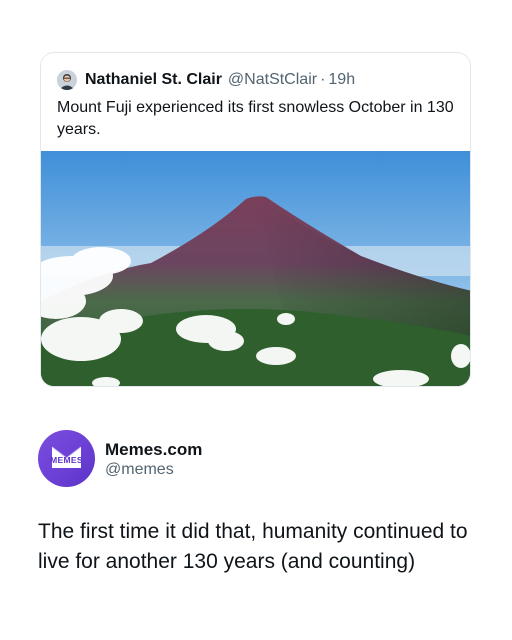 Image resolution: width=512 pixels, height=640 pixels. I want to click on memes-avatar-icon: MEMES, so click(66, 458).